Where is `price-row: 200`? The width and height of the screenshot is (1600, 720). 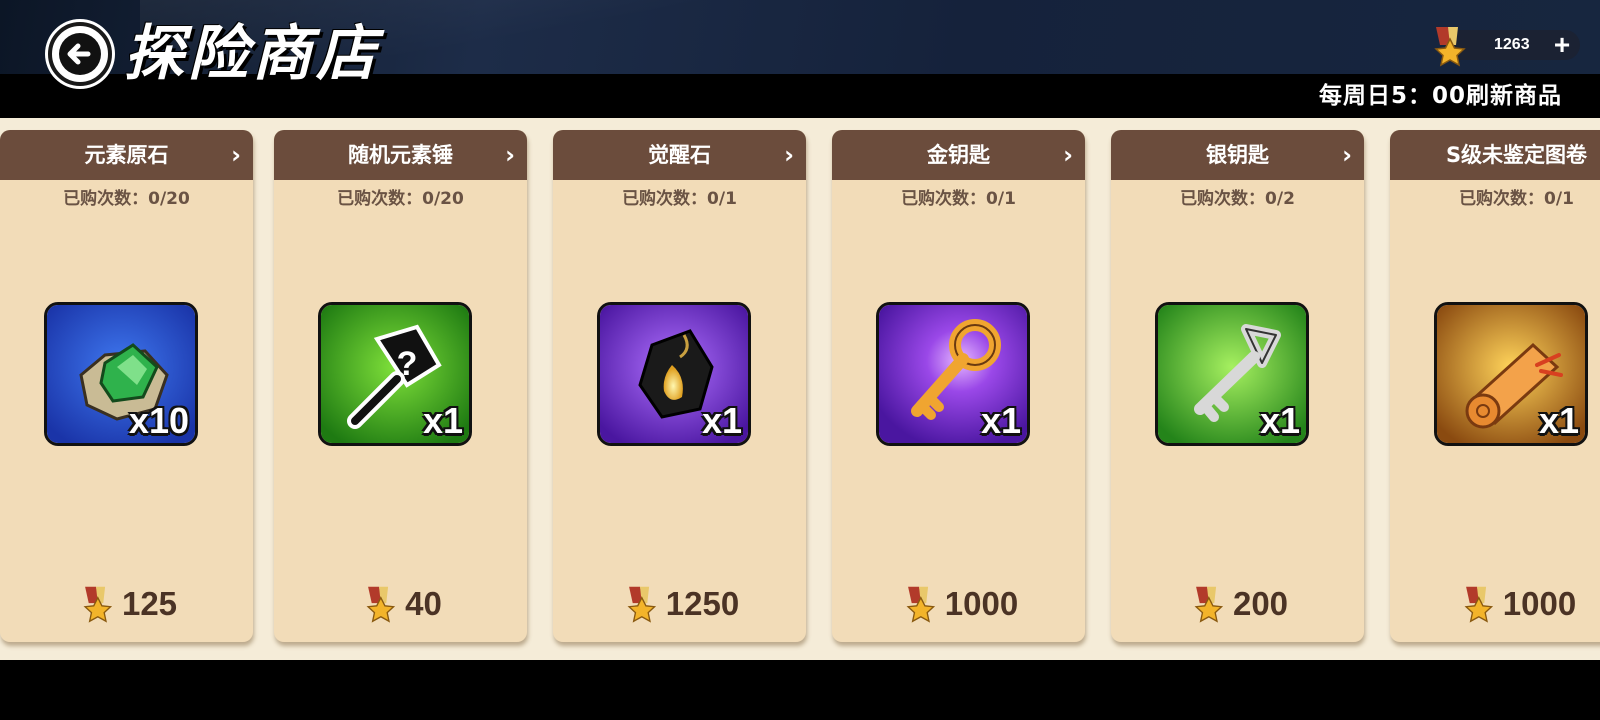 price-row: 200 is located at coordinates (1237, 604).